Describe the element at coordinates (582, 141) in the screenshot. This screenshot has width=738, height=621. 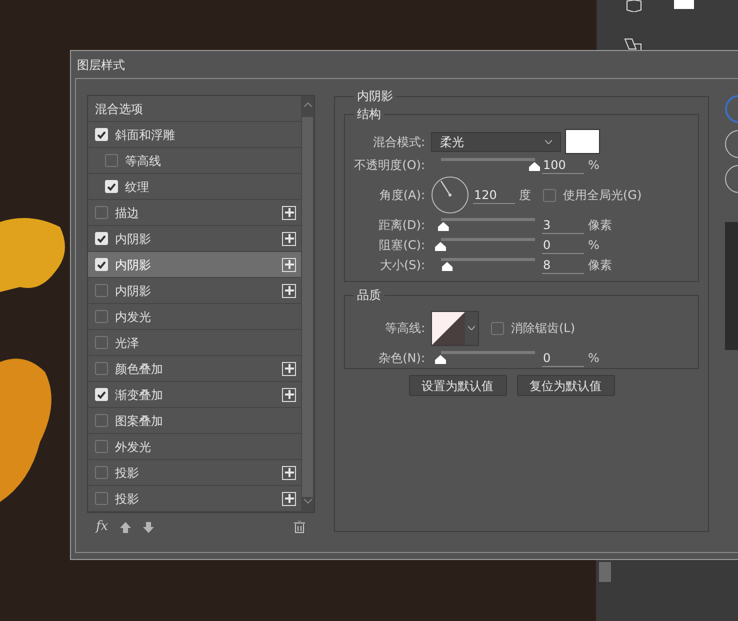
I see `shadow-color-swatch` at that location.